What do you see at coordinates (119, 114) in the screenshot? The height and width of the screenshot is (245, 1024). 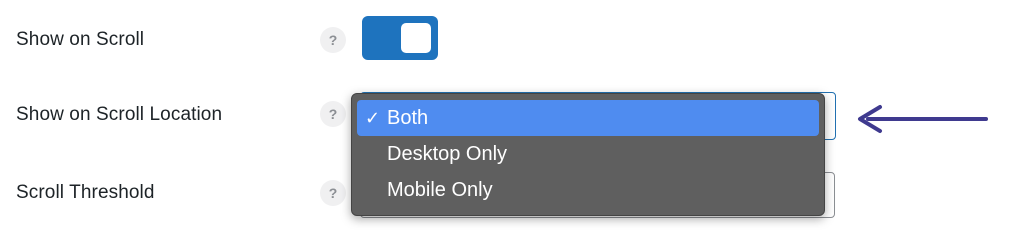 I see `scroll-location-label: Show on Scroll Location` at bounding box center [119, 114].